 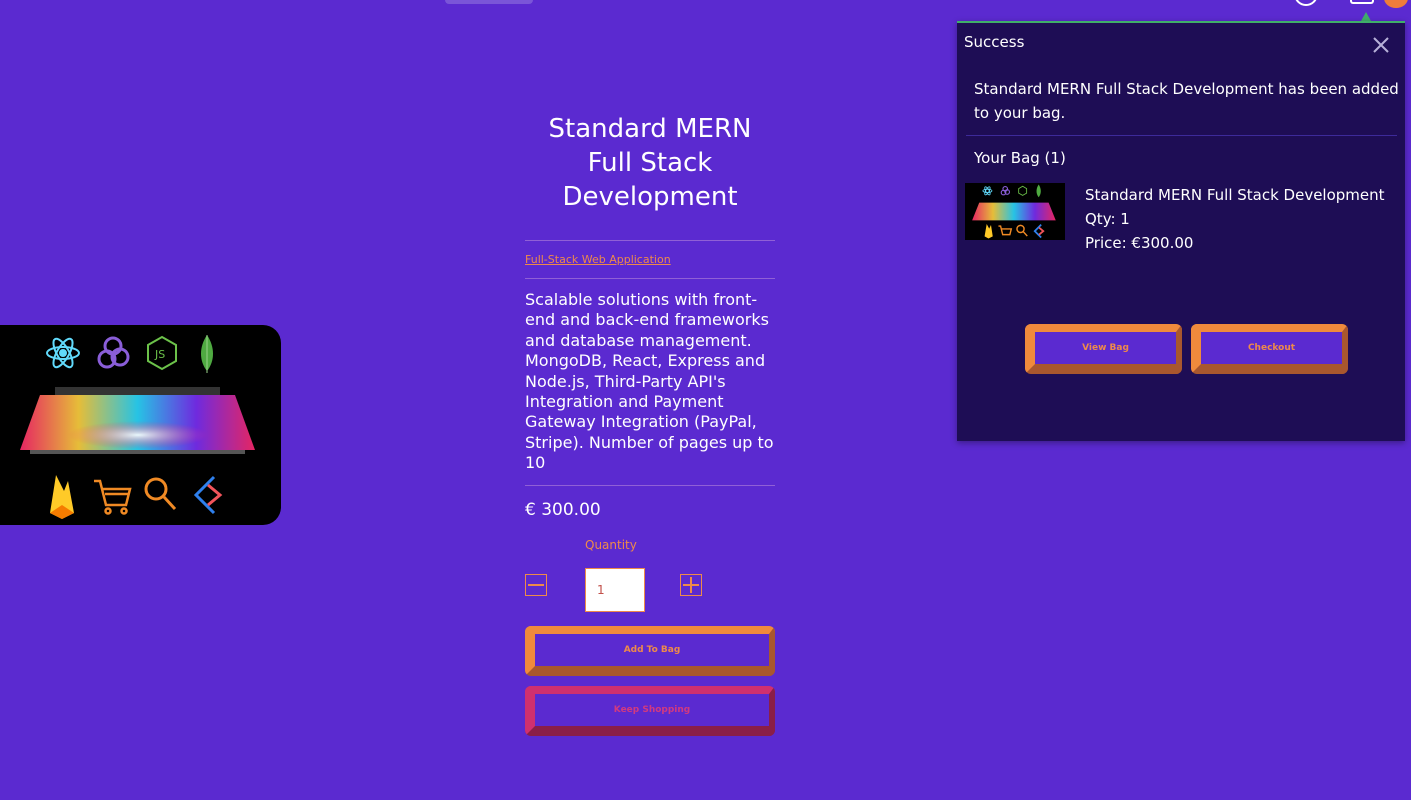 What do you see at coordinates (63, 353) in the screenshot?
I see `react-icon` at bounding box center [63, 353].